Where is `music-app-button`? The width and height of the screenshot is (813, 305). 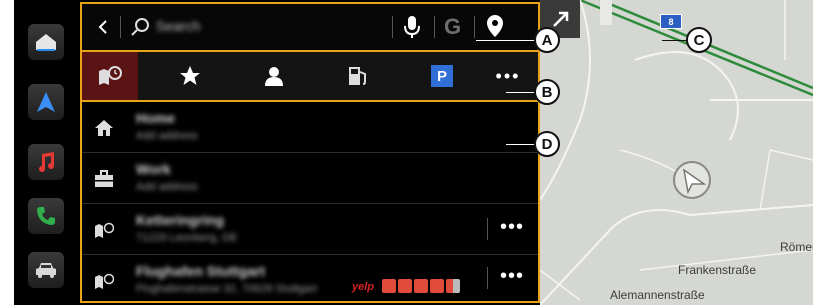 music-app-button is located at coordinates (46, 162).